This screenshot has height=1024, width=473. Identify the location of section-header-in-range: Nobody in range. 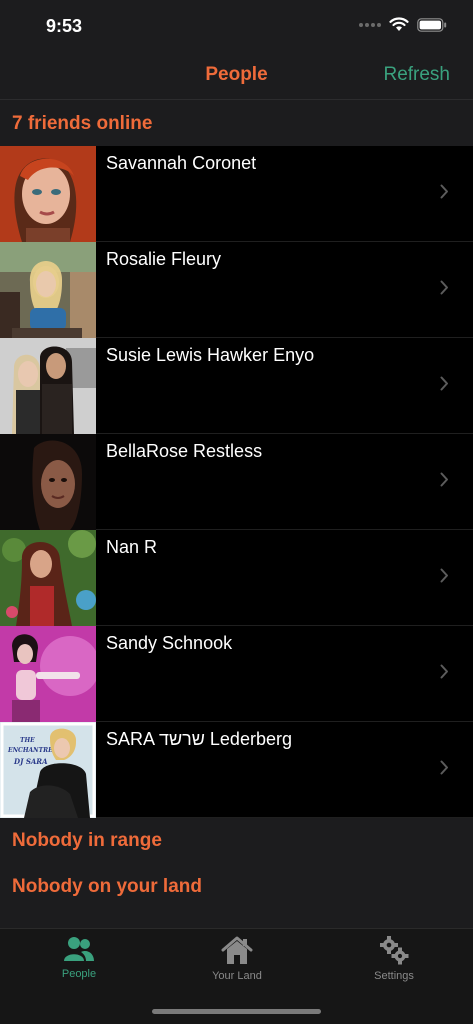
(236, 841).